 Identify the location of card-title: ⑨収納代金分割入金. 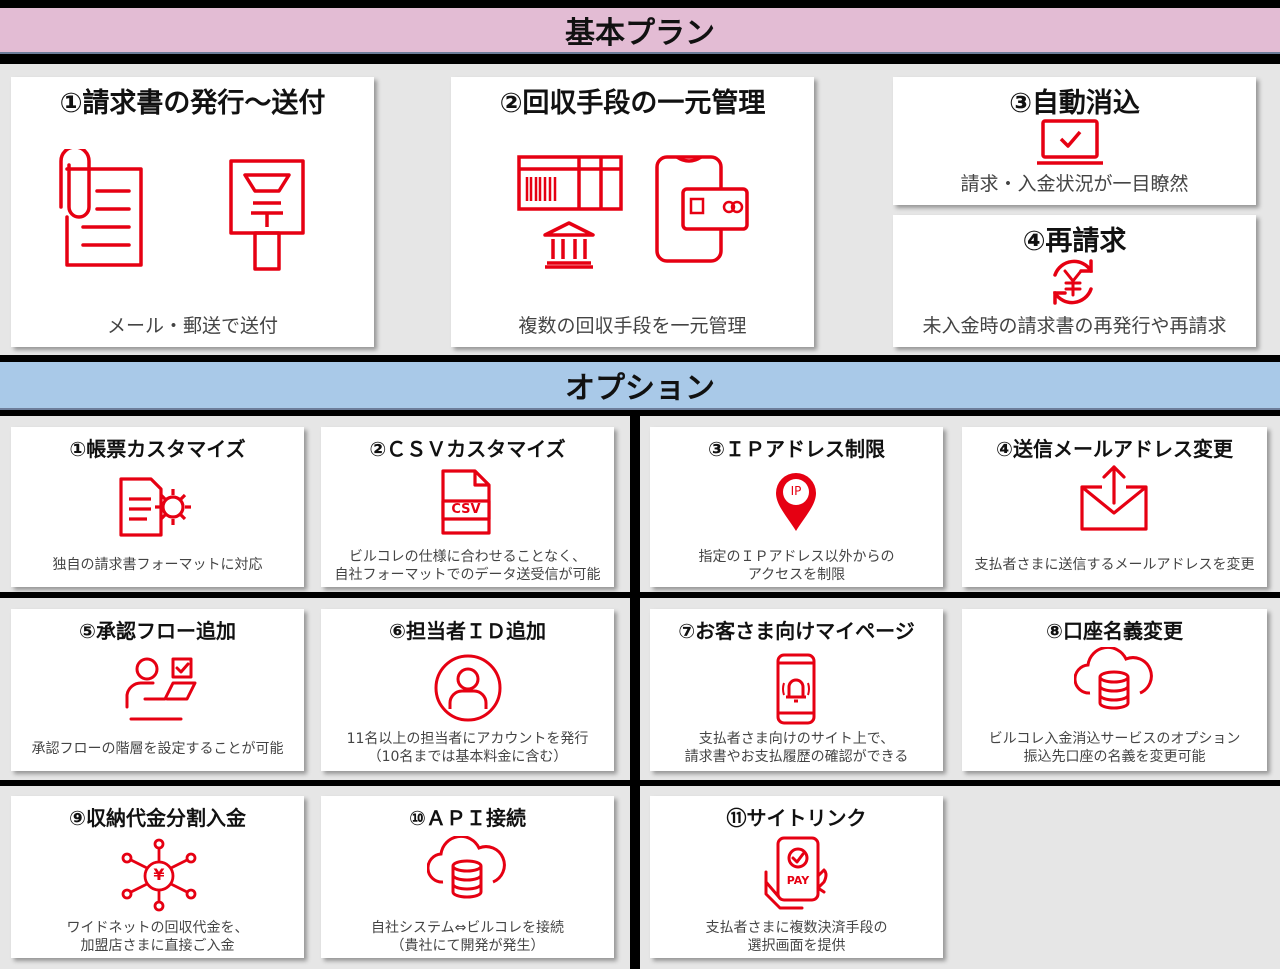
(157, 818).